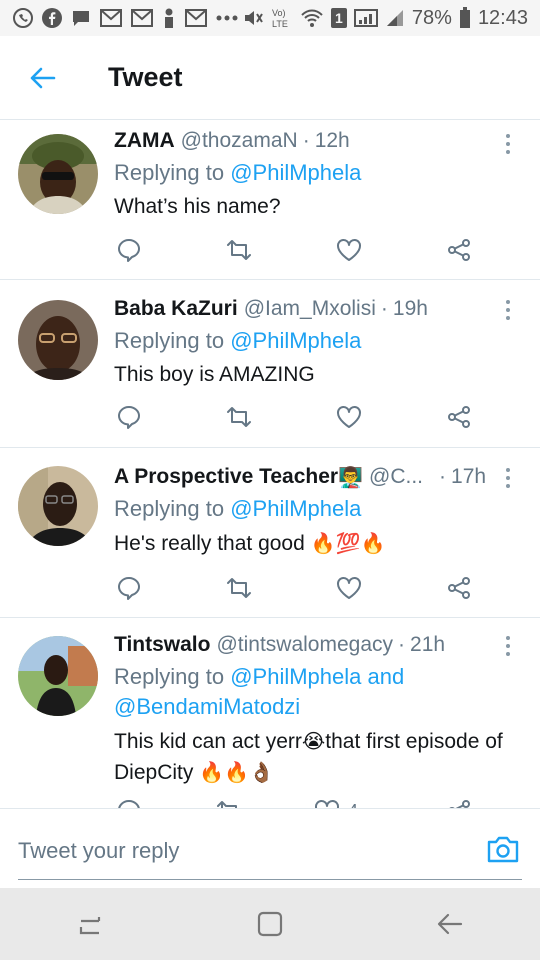 The image size is (540, 960). I want to click on tweet-text: He's really that good 🔥💯🔥, so click(317, 543).